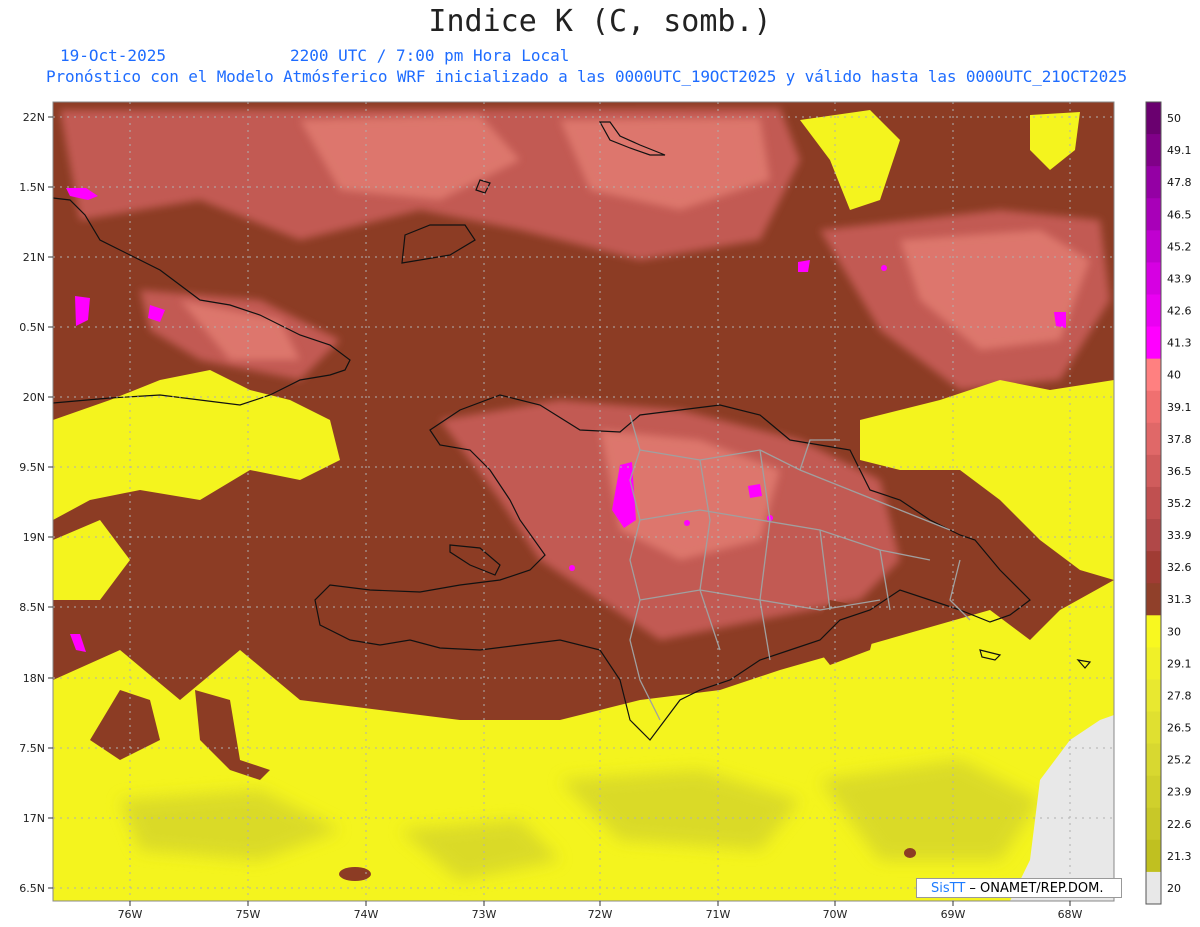  What do you see at coordinates (1179, 728) in the screenshot?
I see `colorbar-label: 26.5` at bounding box center [1179, 728].